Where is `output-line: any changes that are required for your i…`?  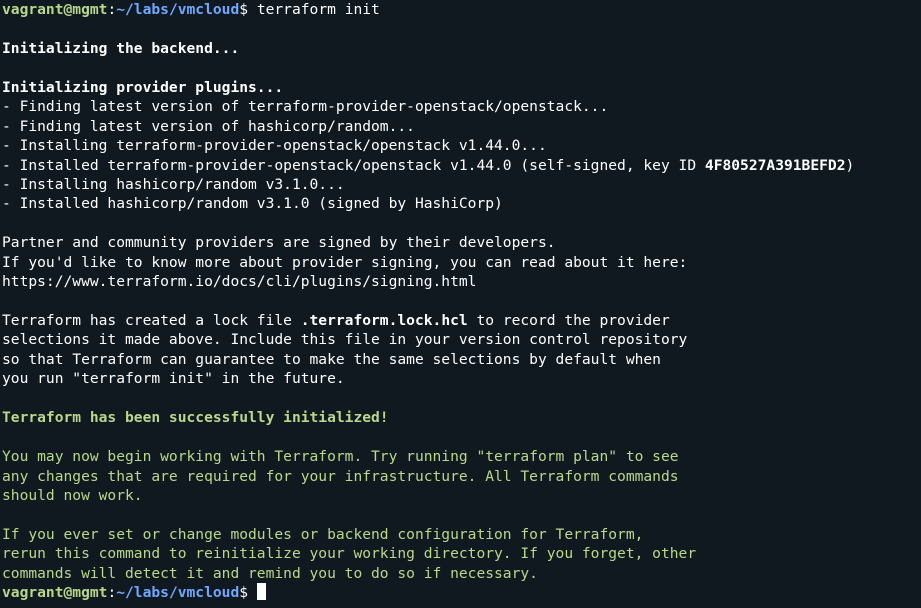 output-line: any changes that are required for your i… is located at coordinates (340, 476).